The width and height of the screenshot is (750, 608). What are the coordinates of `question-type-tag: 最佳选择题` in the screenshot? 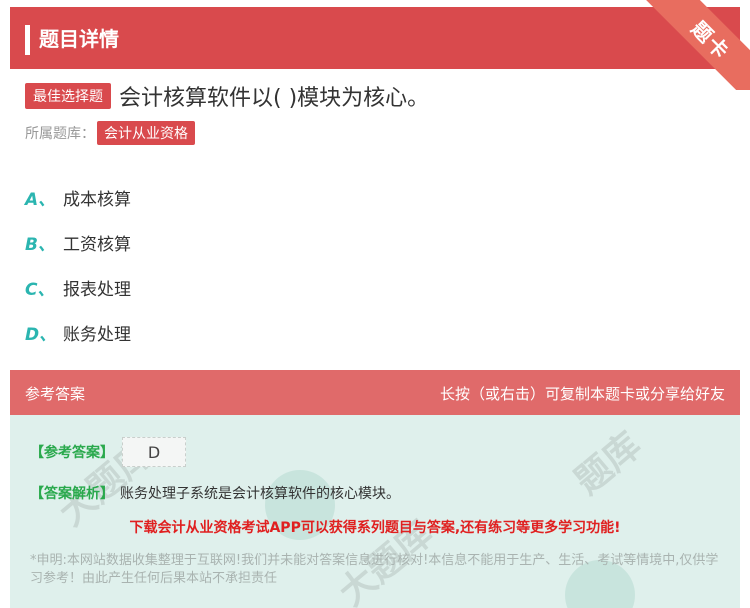 It's located at (68, 96).